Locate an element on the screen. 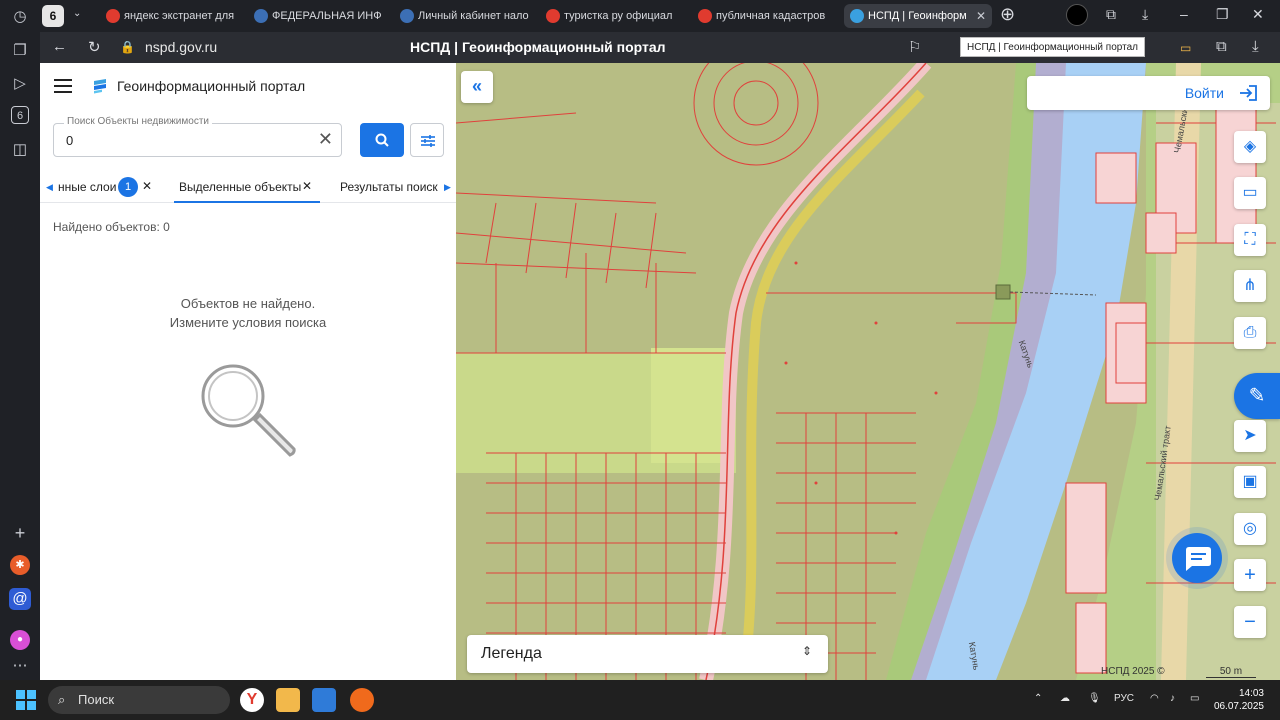 The height and width of the screenshot is (720, 1280). search-label: Поиск Объекты недвижимости is located at coordinates (138, 121).